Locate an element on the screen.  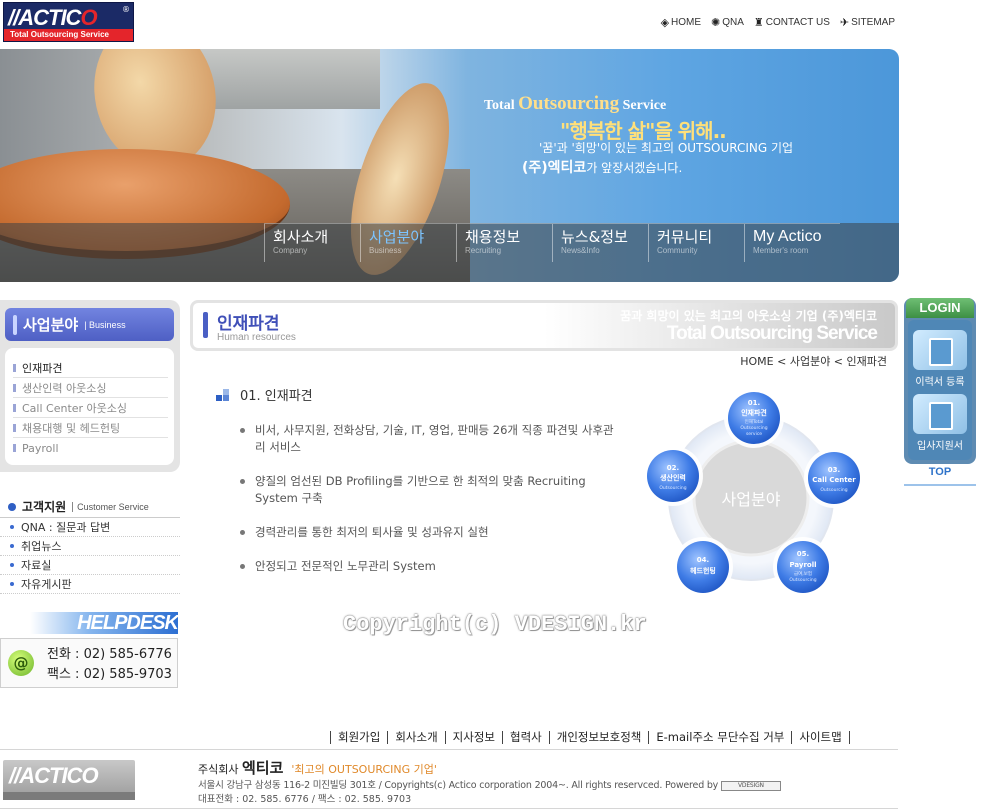
site-logo: //ACTICO ® Total Outsourcing Service is located at coordinates (68, 22).